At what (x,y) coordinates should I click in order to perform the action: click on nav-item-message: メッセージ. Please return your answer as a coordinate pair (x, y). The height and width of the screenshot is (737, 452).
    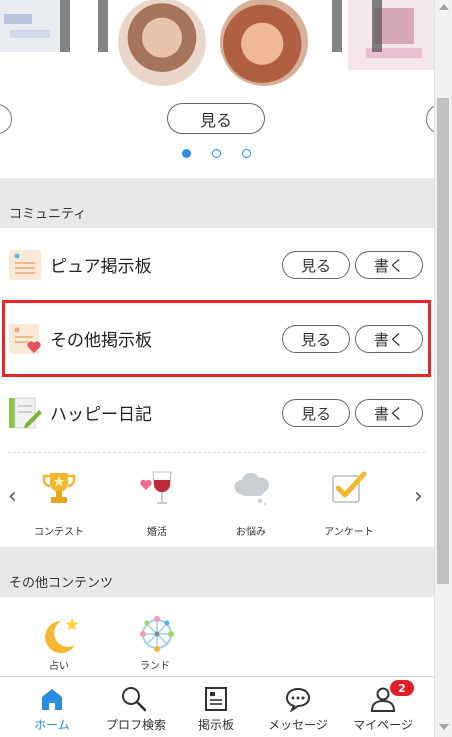
    Looking at the image, I should click on (298, 707).